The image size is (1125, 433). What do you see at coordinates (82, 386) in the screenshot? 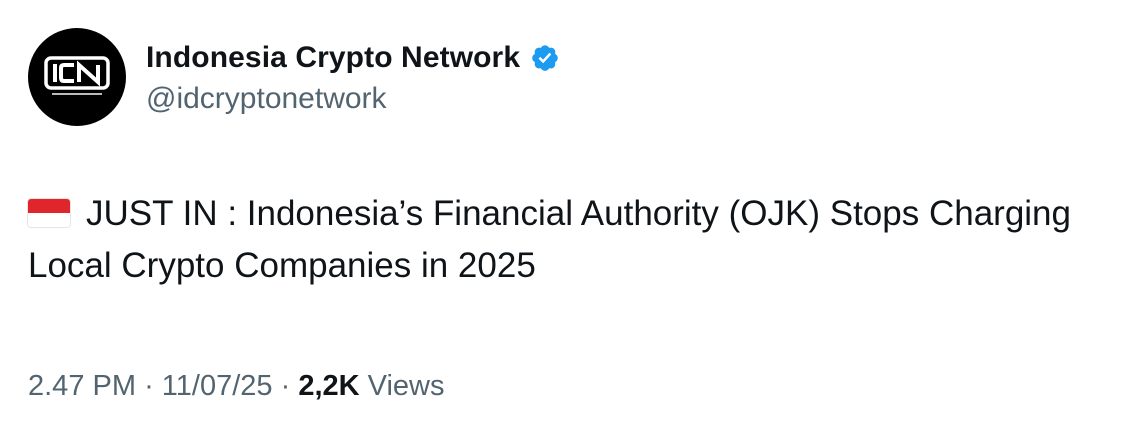
I see `post-time: 2.47 PM` at bounding box center [82, 386].